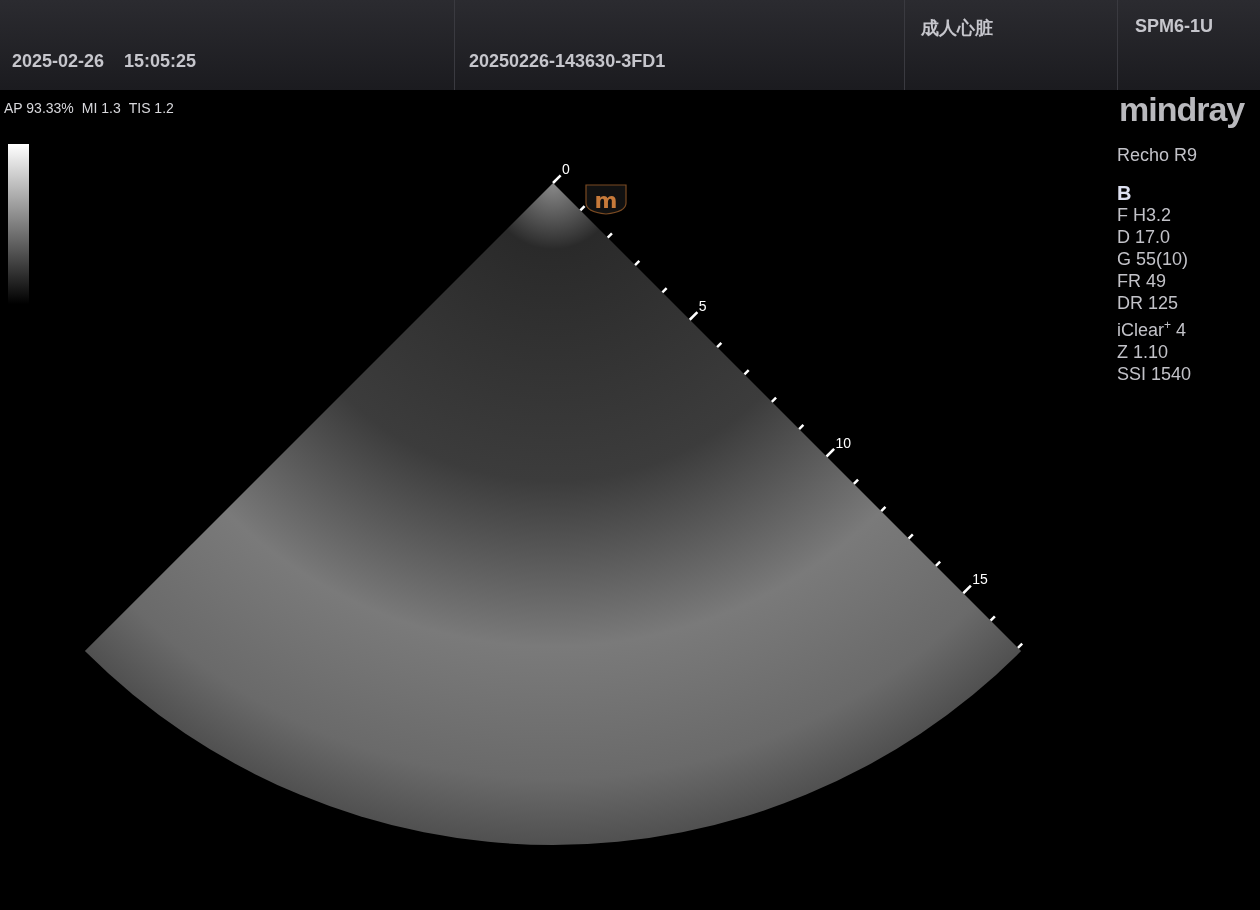 The width and height of the screenshot is (1260, 910). I want to click on depth-label: 10, so click(843, 442).